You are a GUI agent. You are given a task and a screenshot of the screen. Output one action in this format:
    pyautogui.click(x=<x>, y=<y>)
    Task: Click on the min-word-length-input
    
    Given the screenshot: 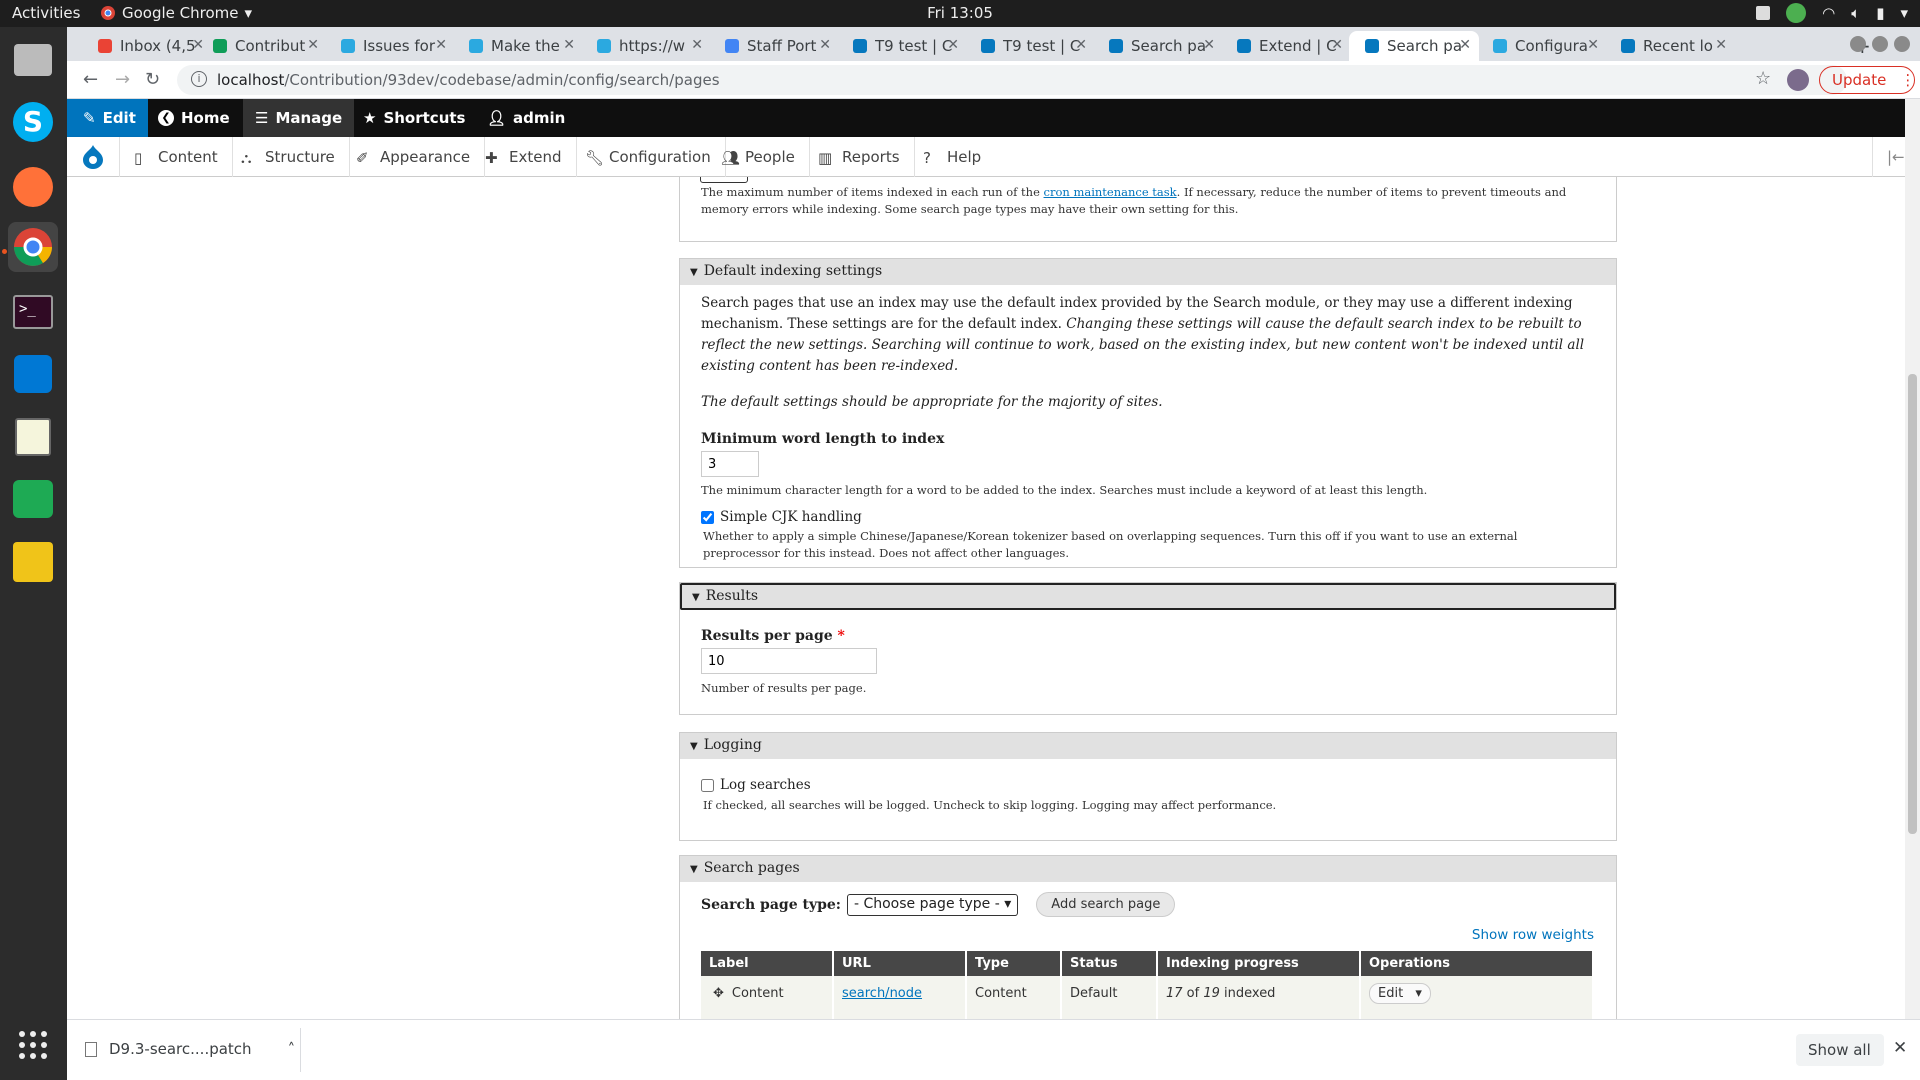 What is the action you would take?
    pyautogui.click(x=730, y=464)
    